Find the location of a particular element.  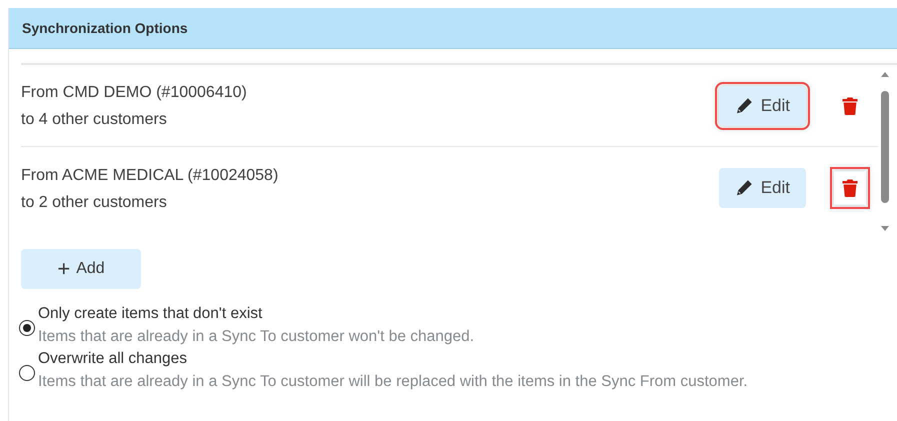

sync-targets: to 2 other customers is located at coordinates (94, 203).